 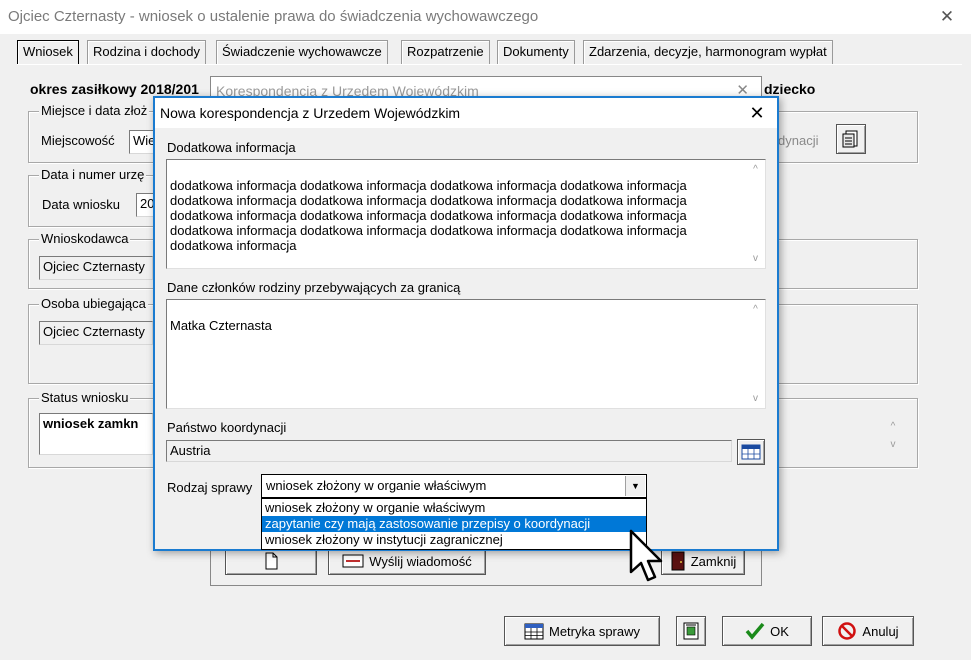 I want to click on document-icon, so click(x=850, y=139).